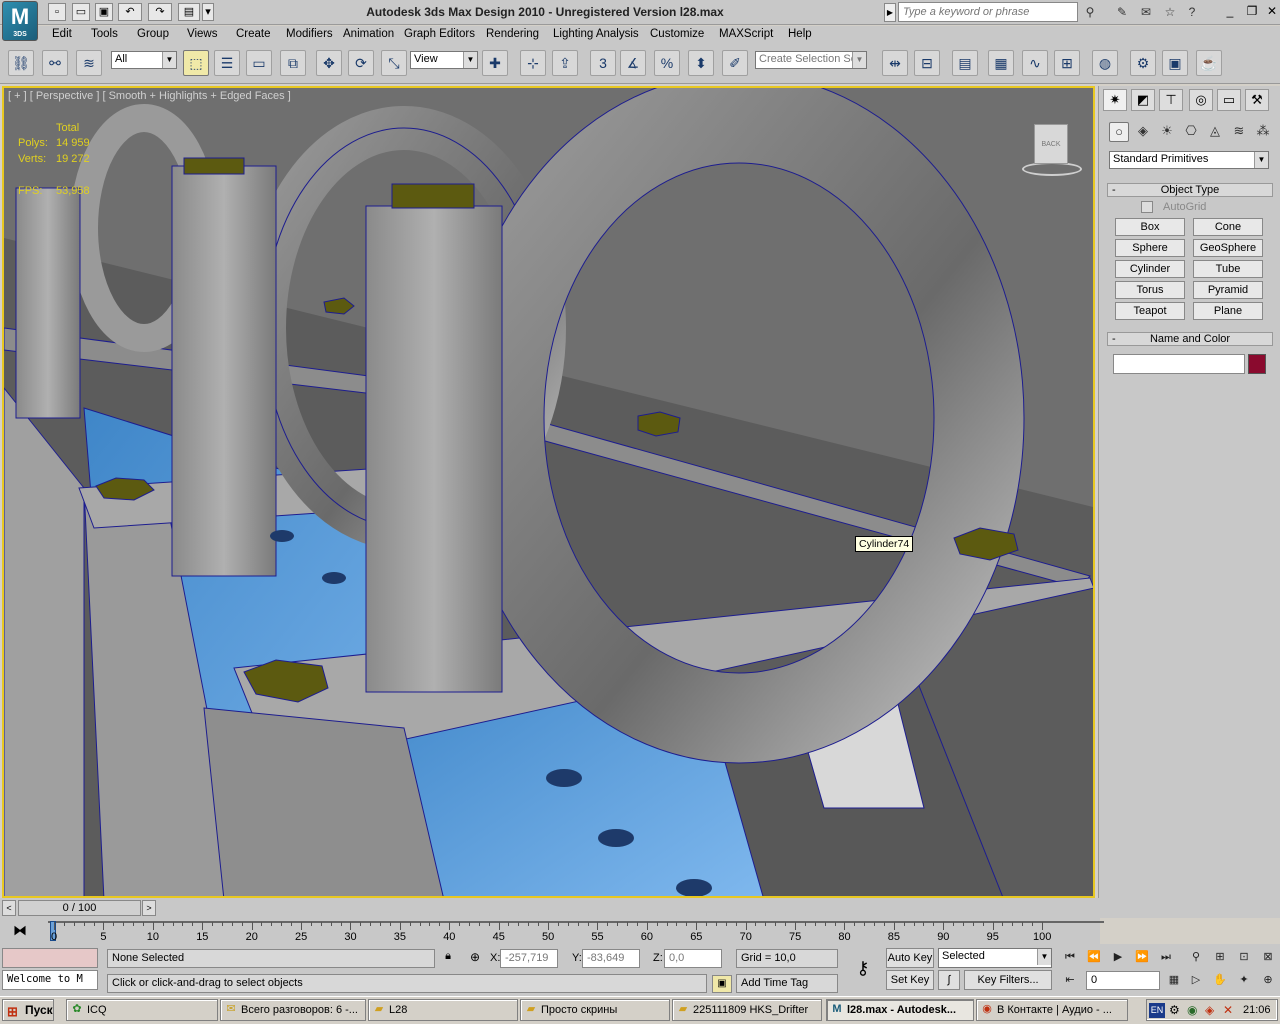  I want to click on time-configuration-icon: ▦, so click(1174, 980).